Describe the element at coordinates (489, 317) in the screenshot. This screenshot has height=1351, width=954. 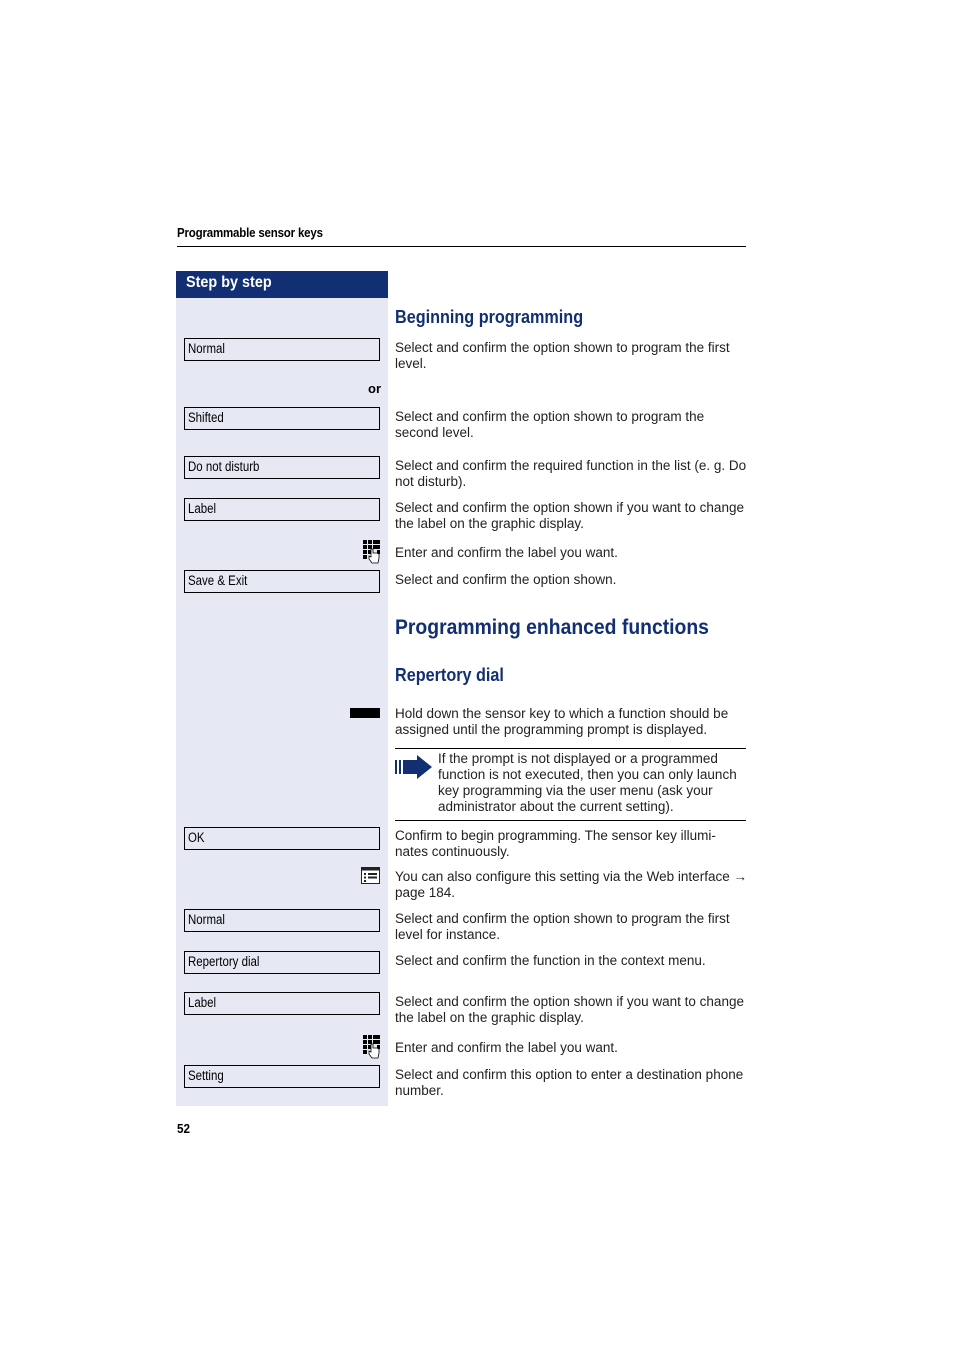
I see `heading-beginning-programming: Beginning programming` at that location.